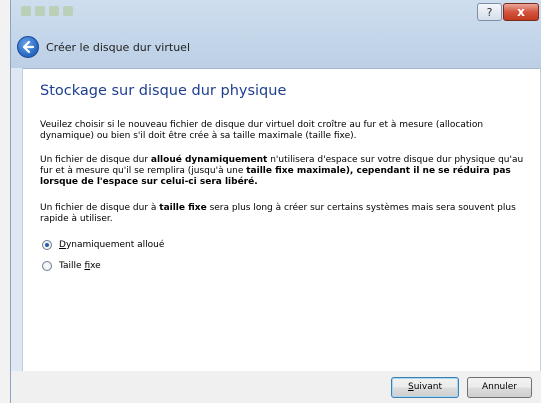 The image size is (541, 403). What do you see at coordinates (118, 47) in the screenshot?
I see `wizard-title: Créer le disque dur virtuel` at bounding box center [118, 47].